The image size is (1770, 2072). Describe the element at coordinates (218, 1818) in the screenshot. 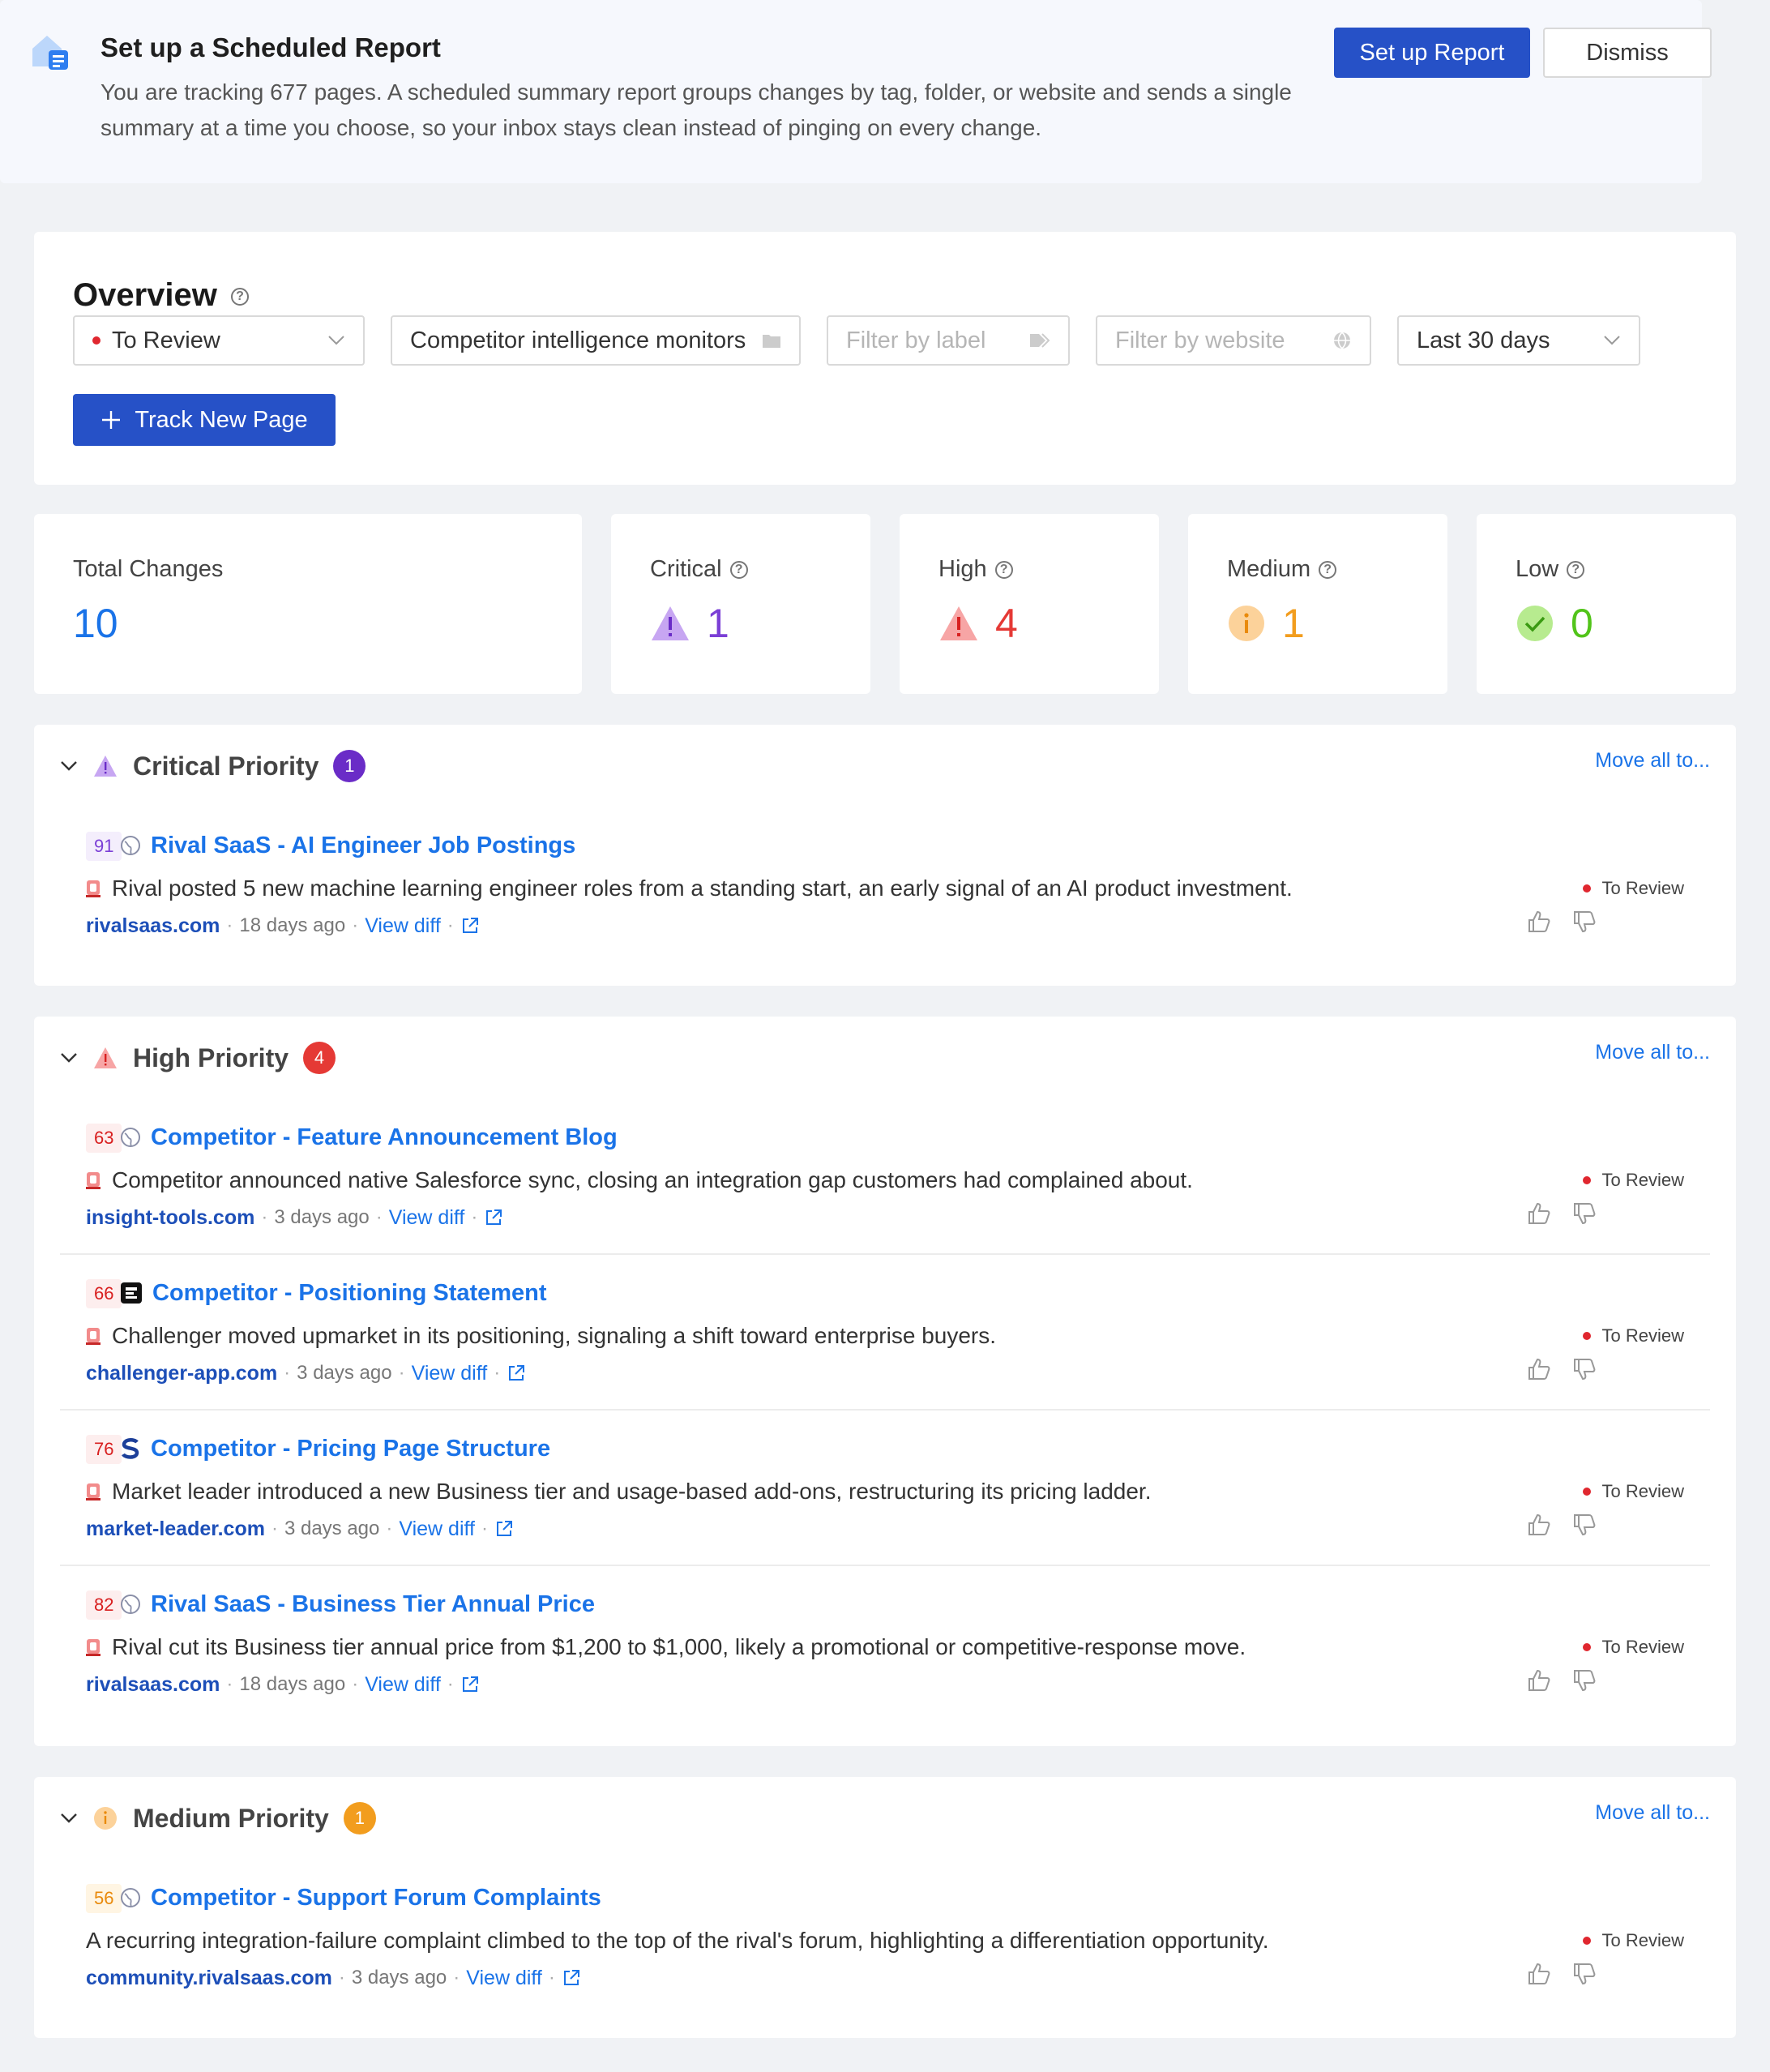

I see `section-header: Medium Priority 1` at that location.